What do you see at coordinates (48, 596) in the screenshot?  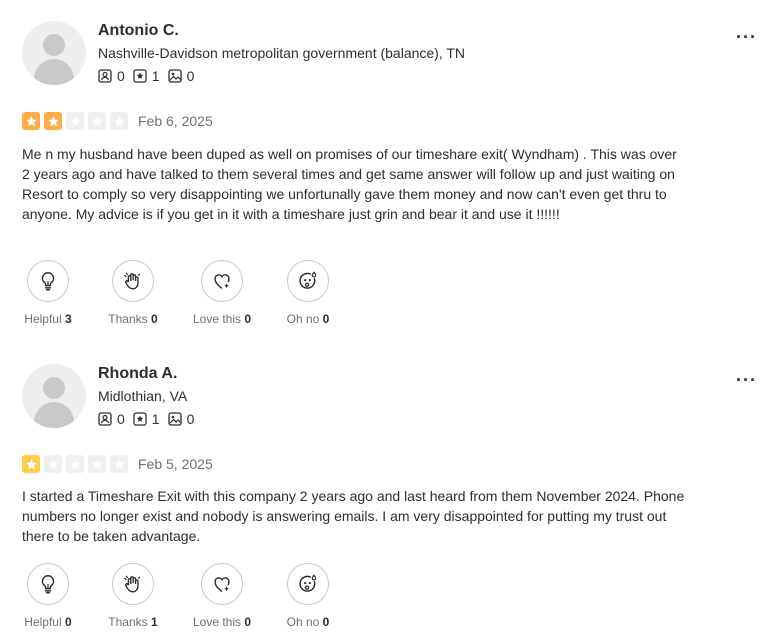 I see `helpful-button: Helpful 0` at bounding box center [48, 596].